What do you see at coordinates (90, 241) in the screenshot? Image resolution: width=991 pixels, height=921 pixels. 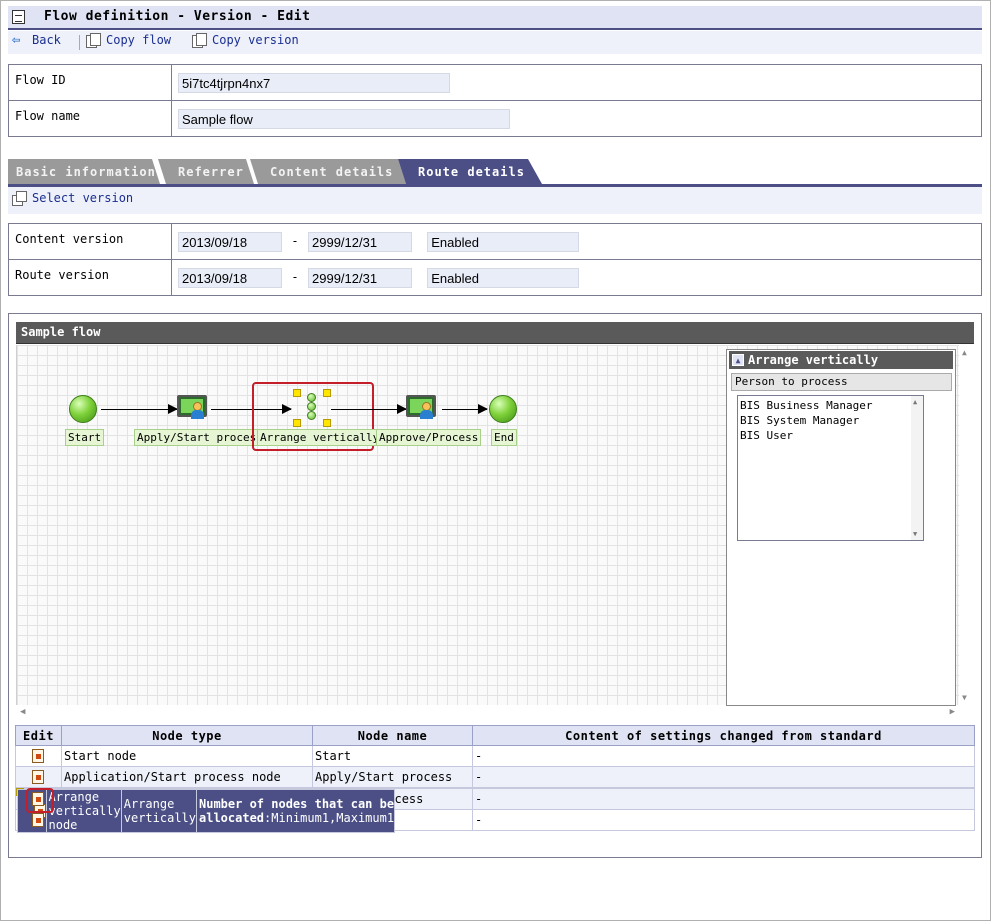 I see `content-version-label: Content version` at bounding box center [90, 241].